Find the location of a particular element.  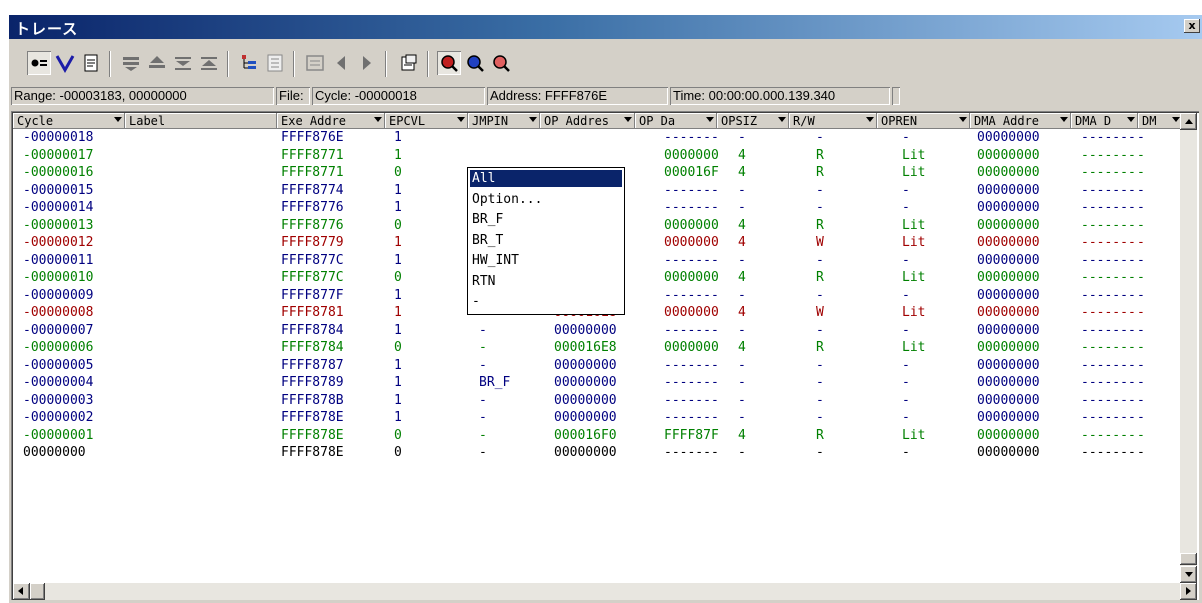

properties-icon is located at coordinates (409, 63).